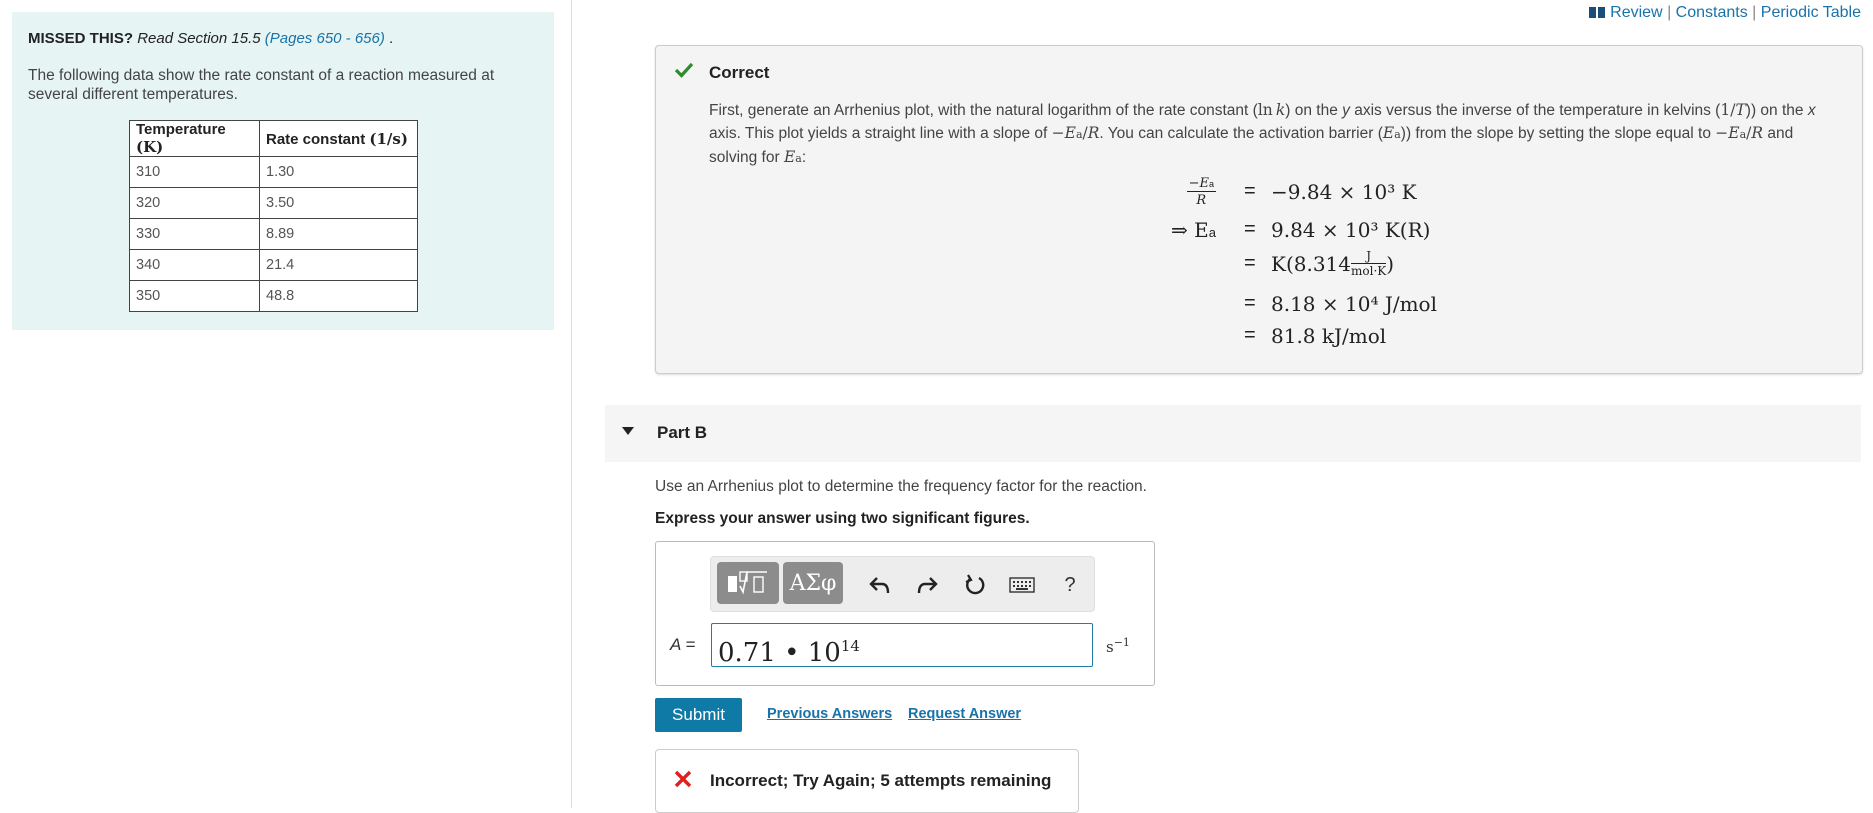 This screenshot has height=813, width=1873. What do you see at coordinates (698, 715) in the screenshot?
I see `submit-button: Submit` at bounding box center [698, 715].